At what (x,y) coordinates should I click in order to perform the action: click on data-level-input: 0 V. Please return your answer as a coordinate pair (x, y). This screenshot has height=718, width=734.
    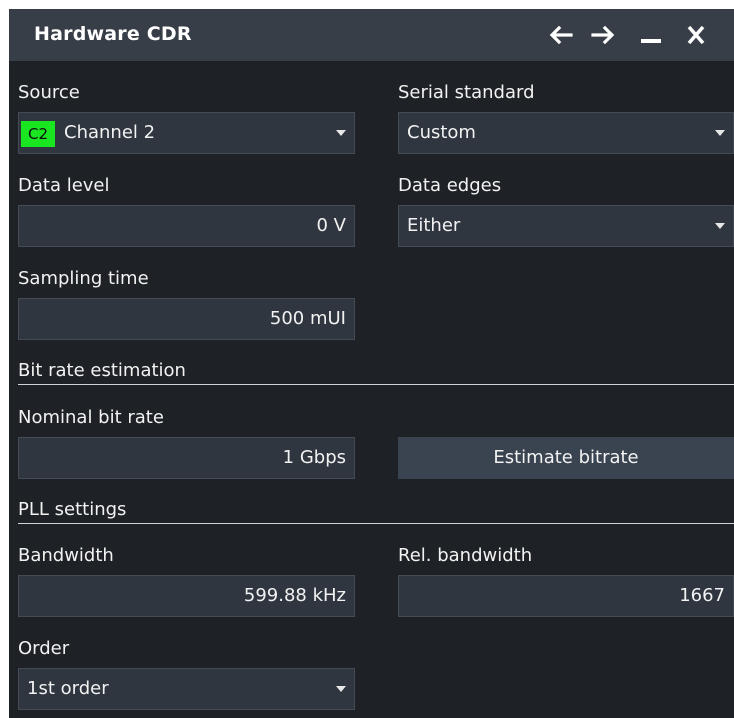
    Looking at the image, I should click on (186, 226).